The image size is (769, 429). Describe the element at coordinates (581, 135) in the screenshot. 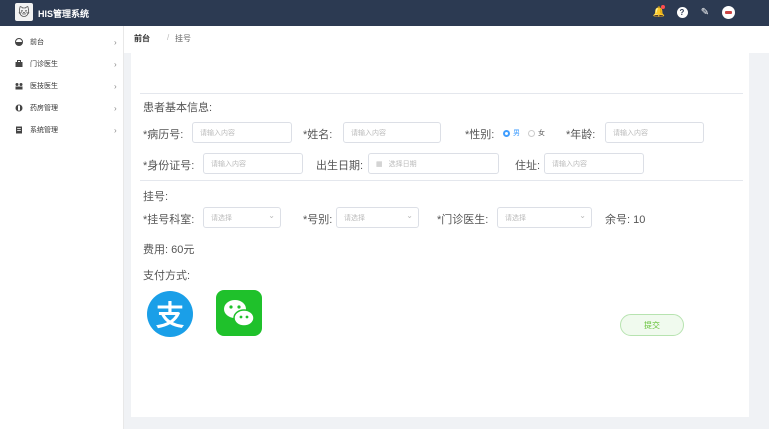

I see `age-label: *年龄:` at that location.